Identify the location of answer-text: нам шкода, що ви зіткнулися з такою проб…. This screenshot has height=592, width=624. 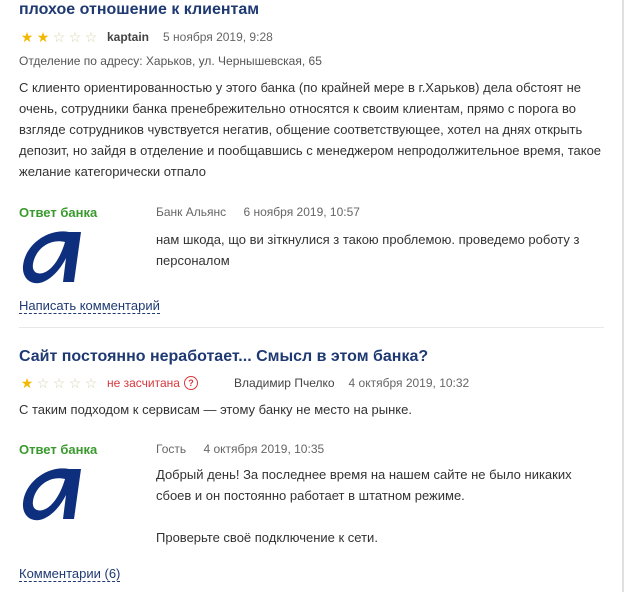
(376, 250).